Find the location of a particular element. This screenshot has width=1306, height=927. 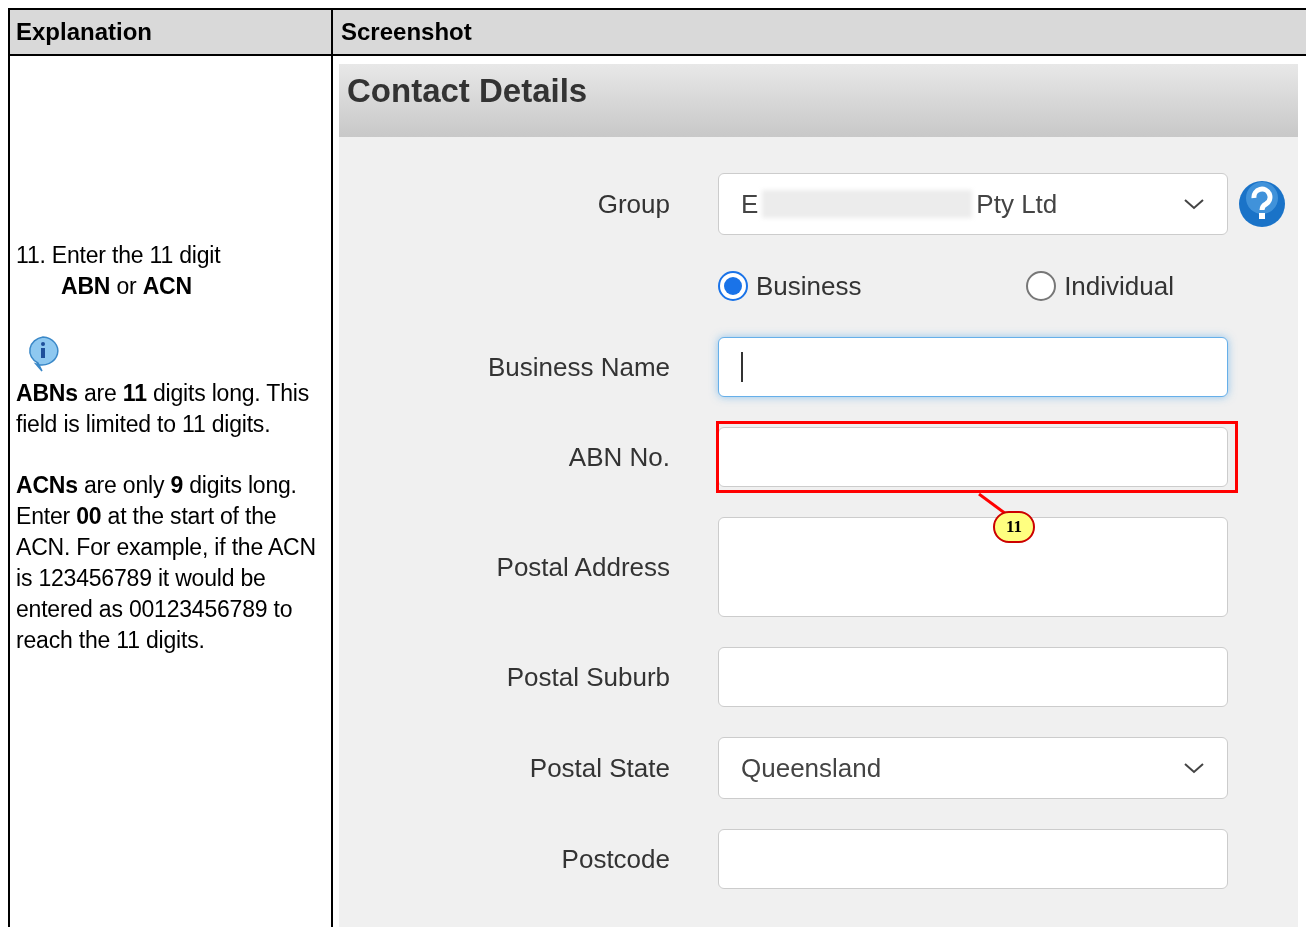

note-paragraph: ACNs are only 9 digits long. Enter 00 at the start of the ACN. For example, if the ACN is 123456789 it would be entered as 00123456789 to reach the 11 digits. is located at coordinates (166, 563).